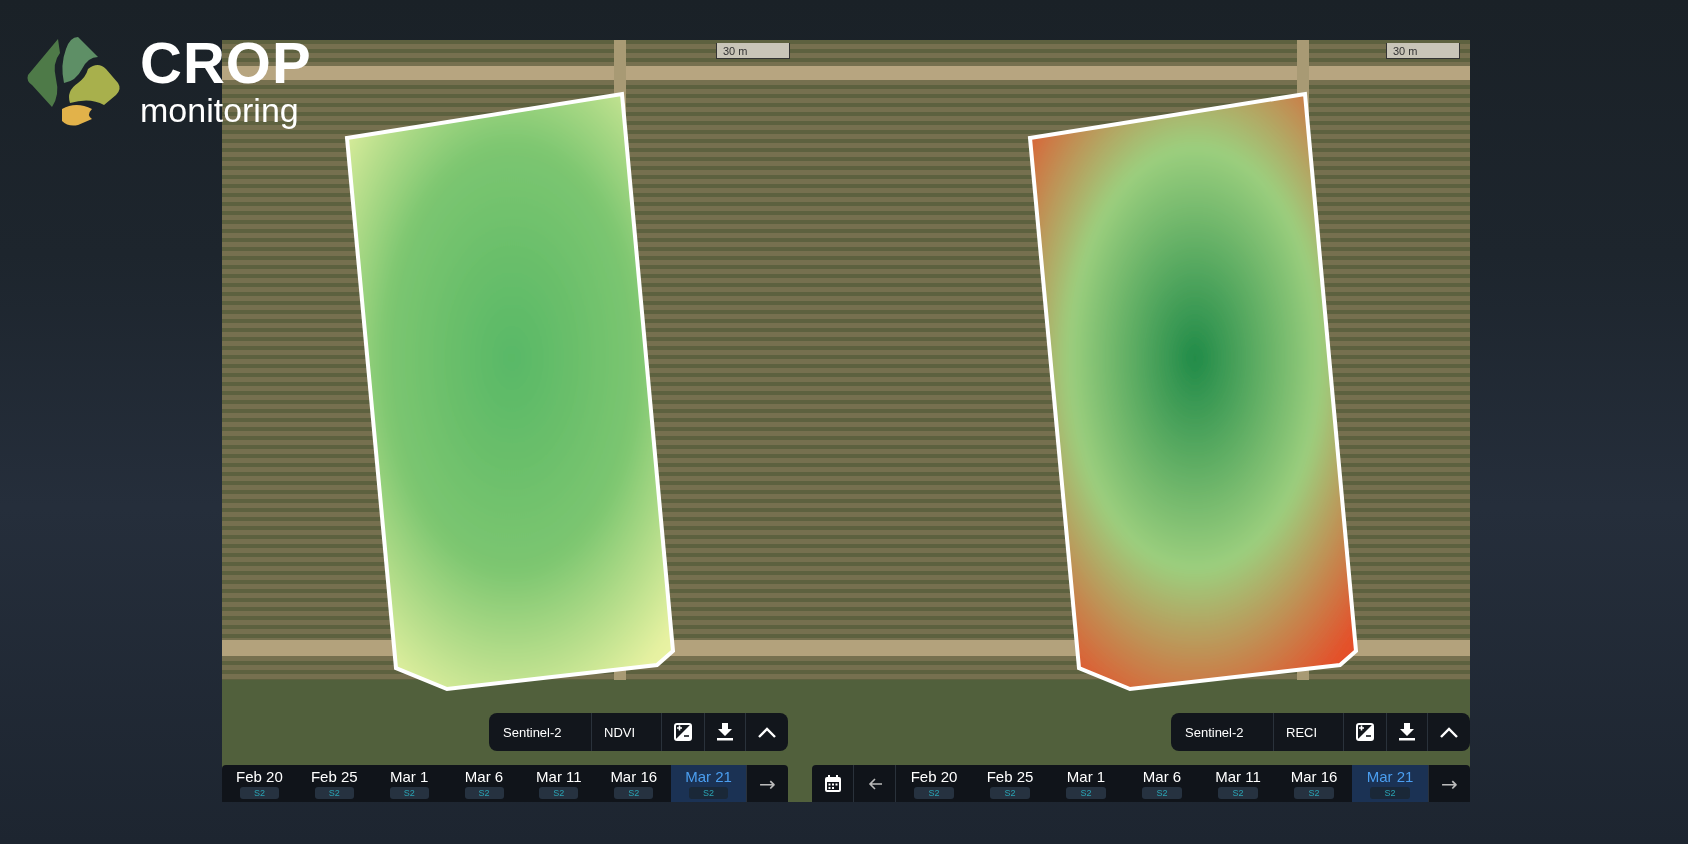 The height and width of the screenshot is (844, 1688). I want to click on logo-icon, so click(74, 81).